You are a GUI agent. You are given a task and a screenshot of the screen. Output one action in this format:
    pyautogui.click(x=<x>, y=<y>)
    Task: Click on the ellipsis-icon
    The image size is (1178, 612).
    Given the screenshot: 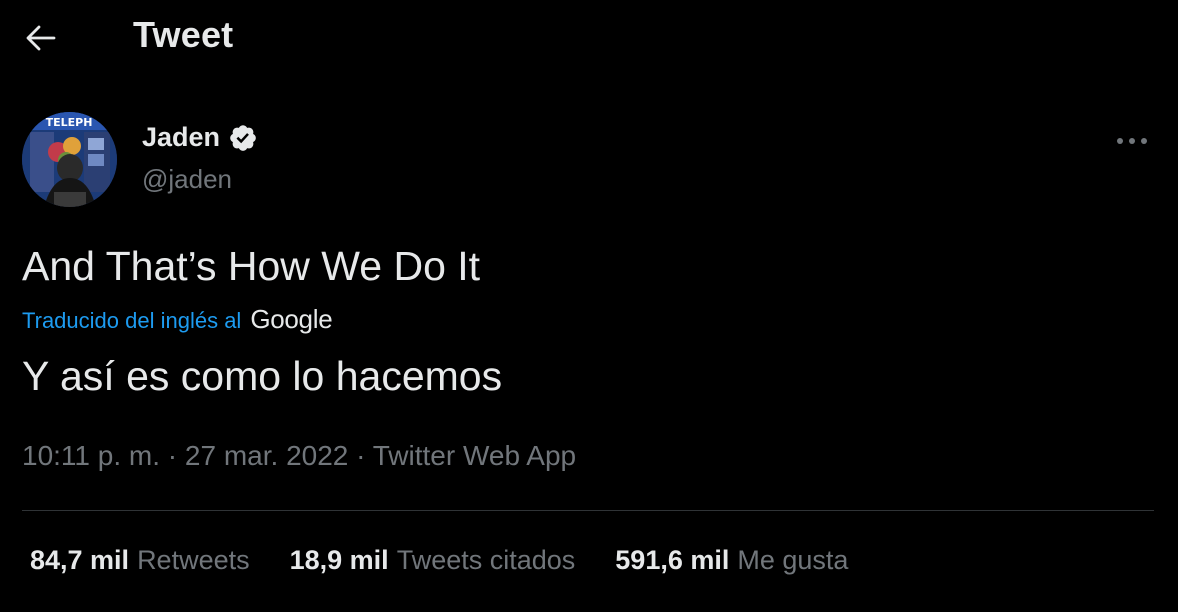 What is the action you would take?
    pyautogui.click(x=1132, y=141)
    